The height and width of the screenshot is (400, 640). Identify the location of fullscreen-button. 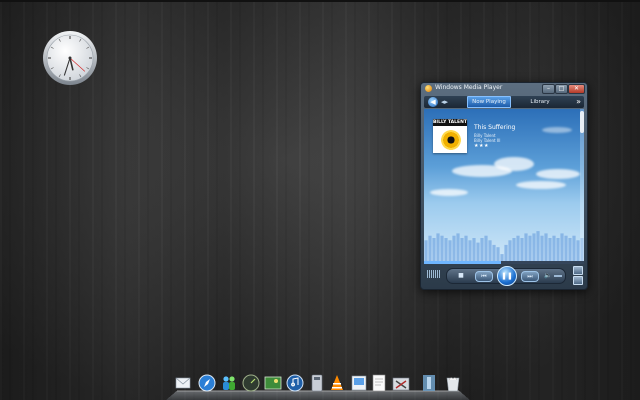
(578, 270).